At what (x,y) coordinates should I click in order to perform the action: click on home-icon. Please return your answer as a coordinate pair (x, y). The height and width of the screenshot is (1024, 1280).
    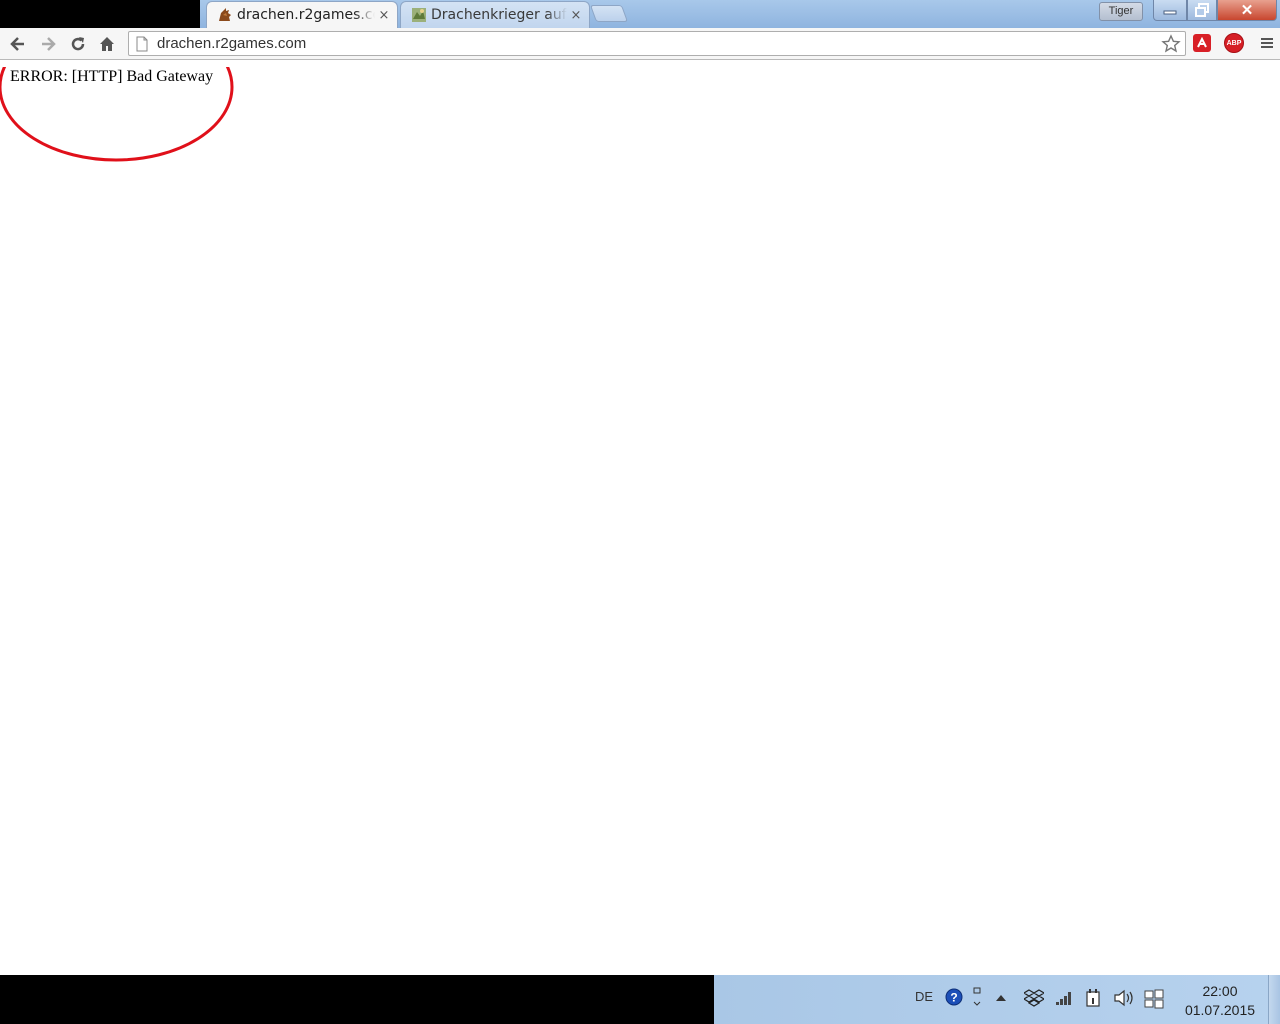
    Looking at the image, I should click on (107, 44).